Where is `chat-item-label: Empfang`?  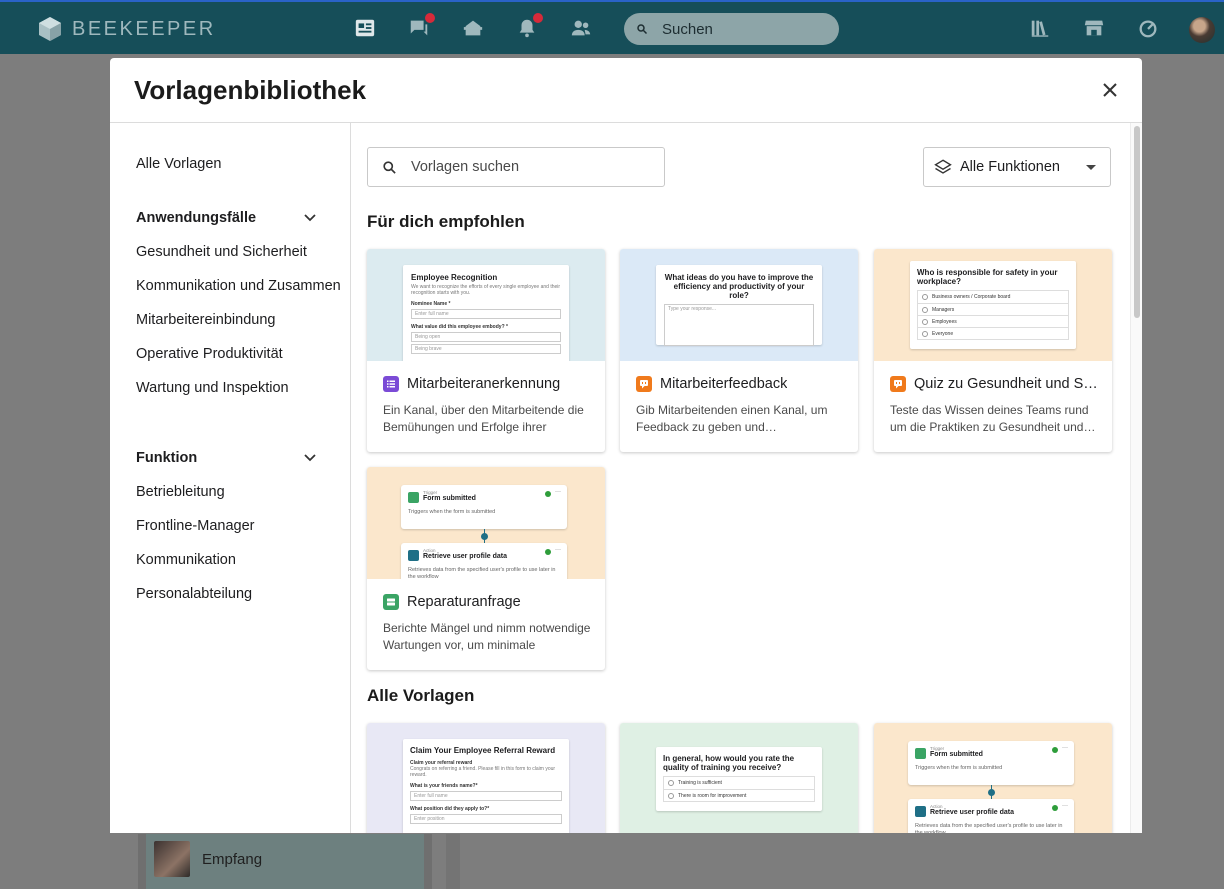 chat-item-label: Empfang is located at coordinates (232, 859).